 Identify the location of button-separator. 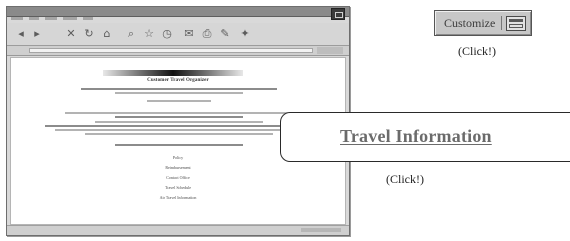
(501, 23).